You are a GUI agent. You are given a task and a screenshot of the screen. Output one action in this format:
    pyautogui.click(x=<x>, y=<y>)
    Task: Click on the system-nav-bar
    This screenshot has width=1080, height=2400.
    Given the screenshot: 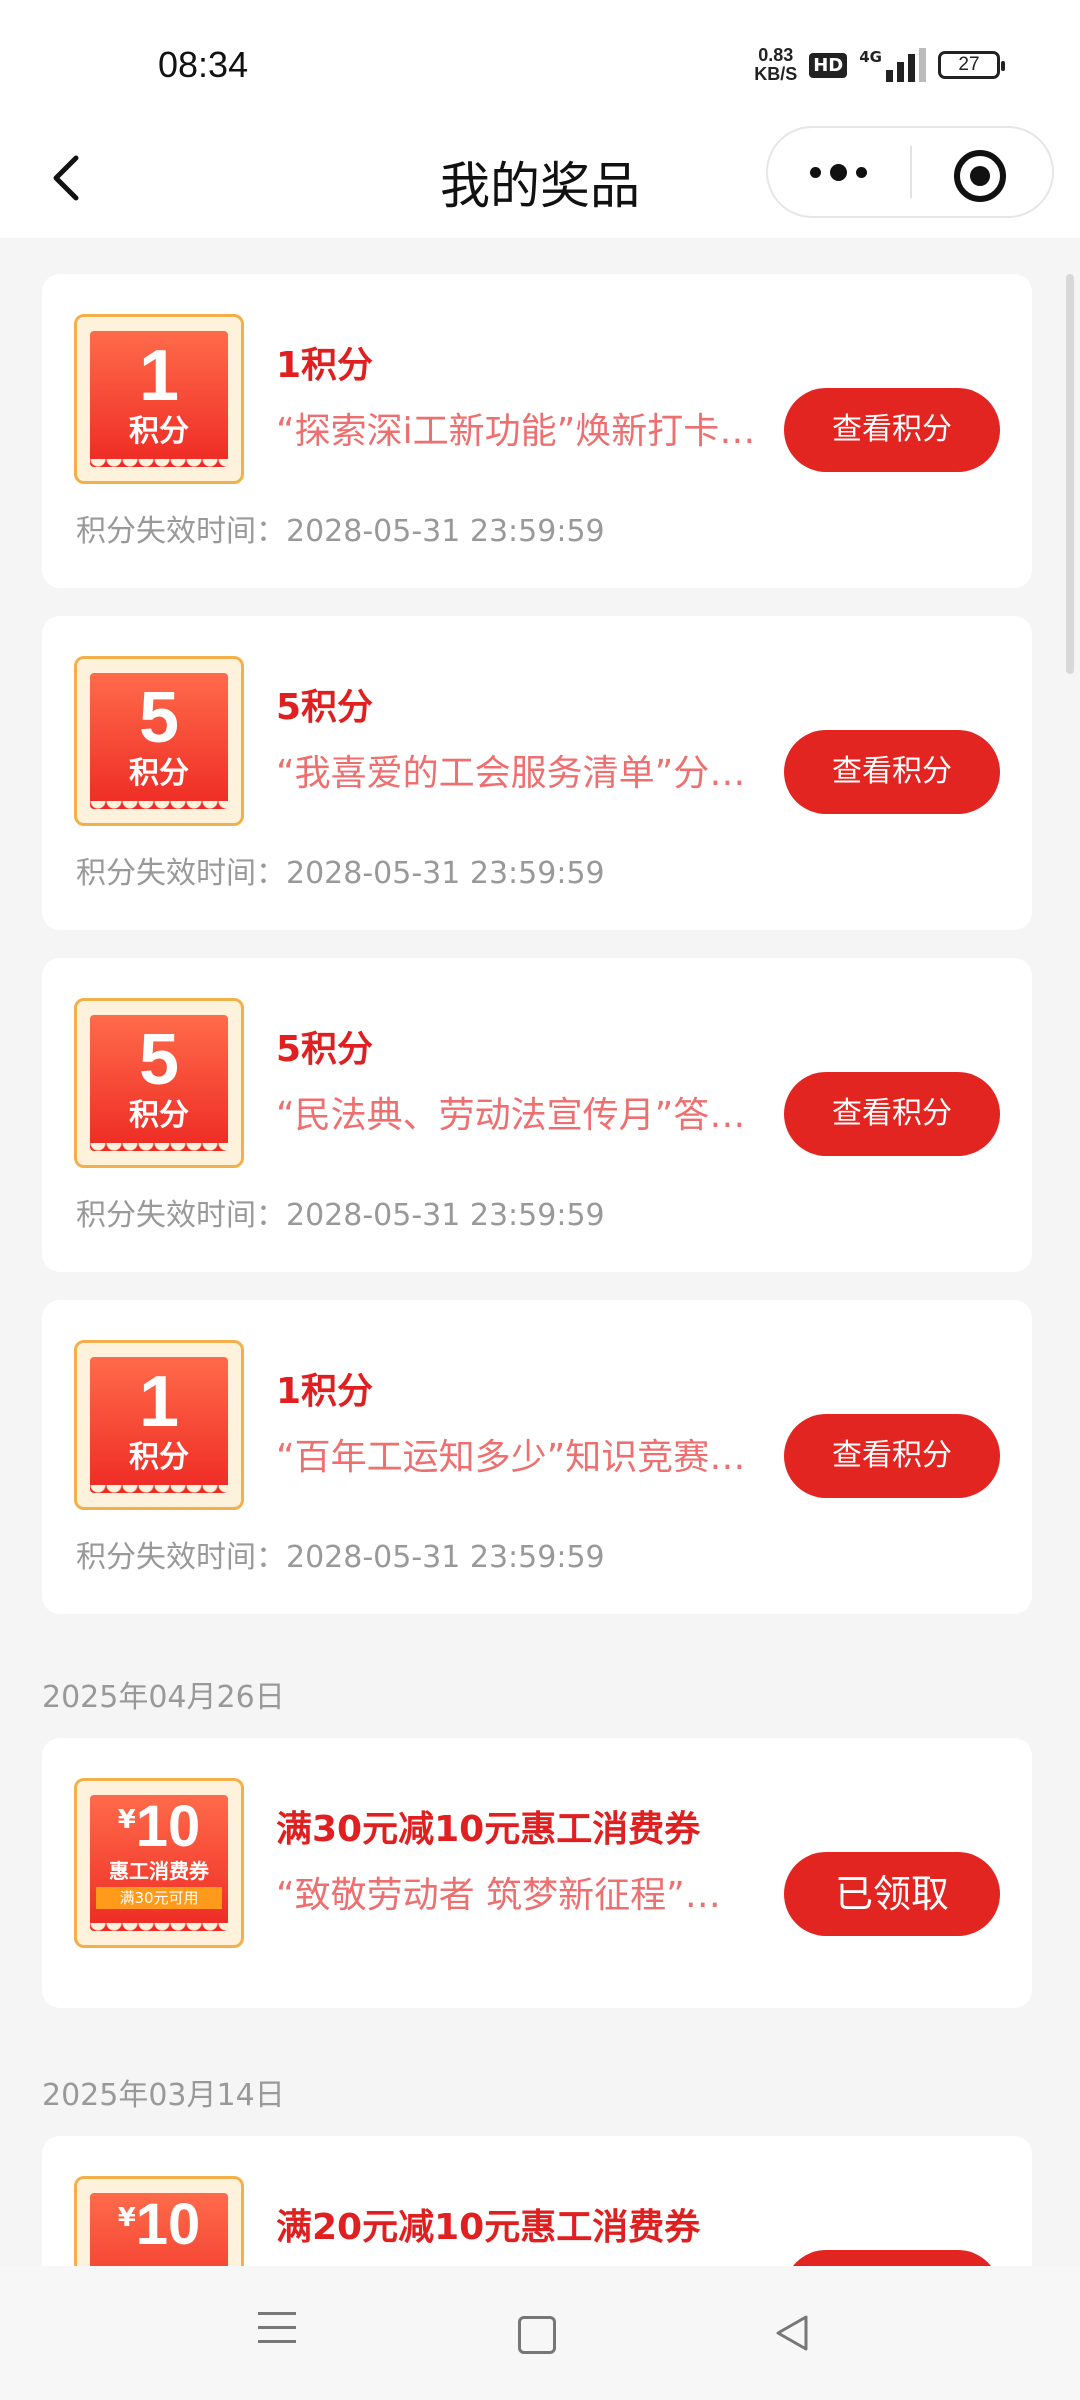 What is the action you would take?
    pyautogui.click(x=540, y=2333)
    